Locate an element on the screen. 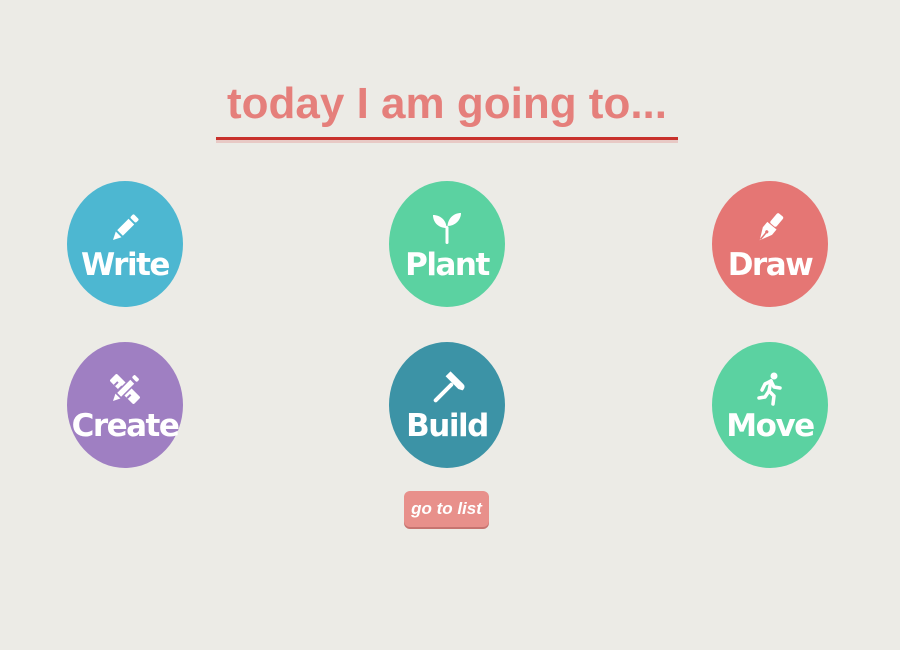 The image size is (900, 650). ruler-pencil-icon is located at coordinates (125, 389).